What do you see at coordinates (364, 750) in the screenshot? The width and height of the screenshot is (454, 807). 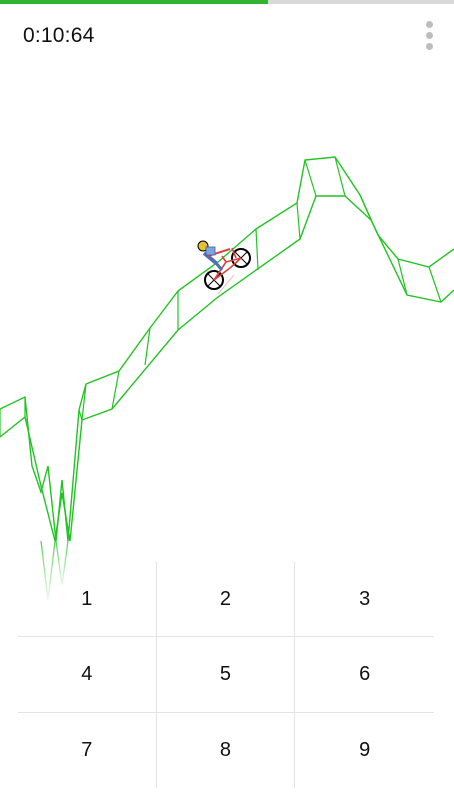 I see `key-9: 9` at bounding box center [364, 750].